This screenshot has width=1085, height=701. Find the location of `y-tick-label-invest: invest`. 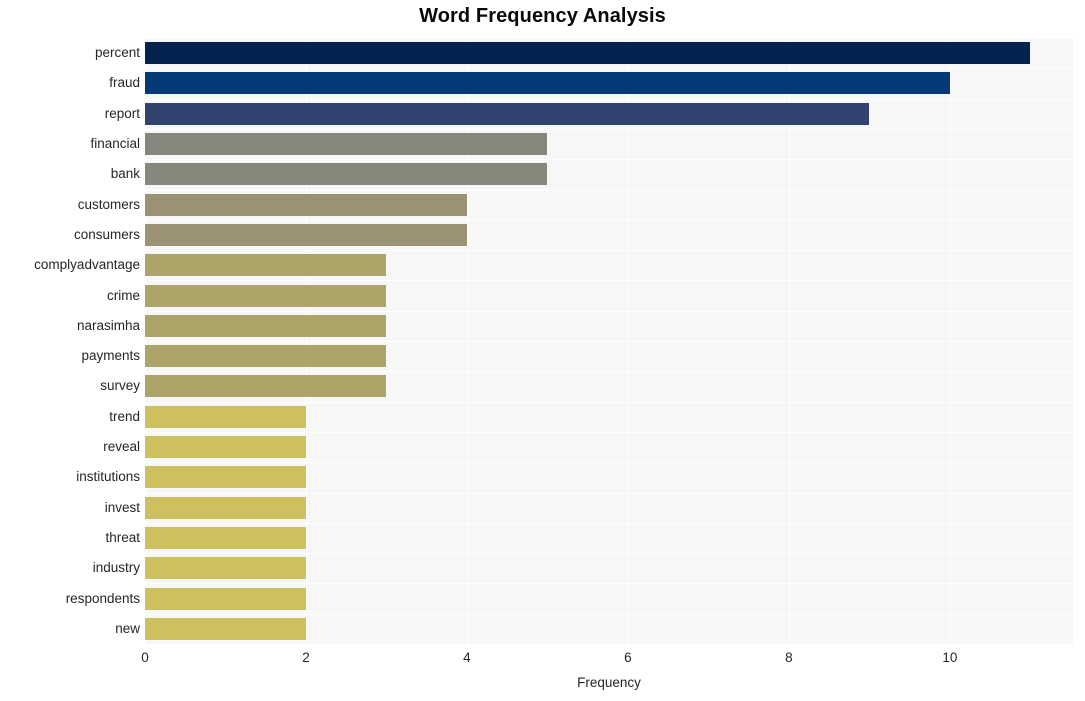

y-tick-label-invest: invest is located at coordinates (122, 507).